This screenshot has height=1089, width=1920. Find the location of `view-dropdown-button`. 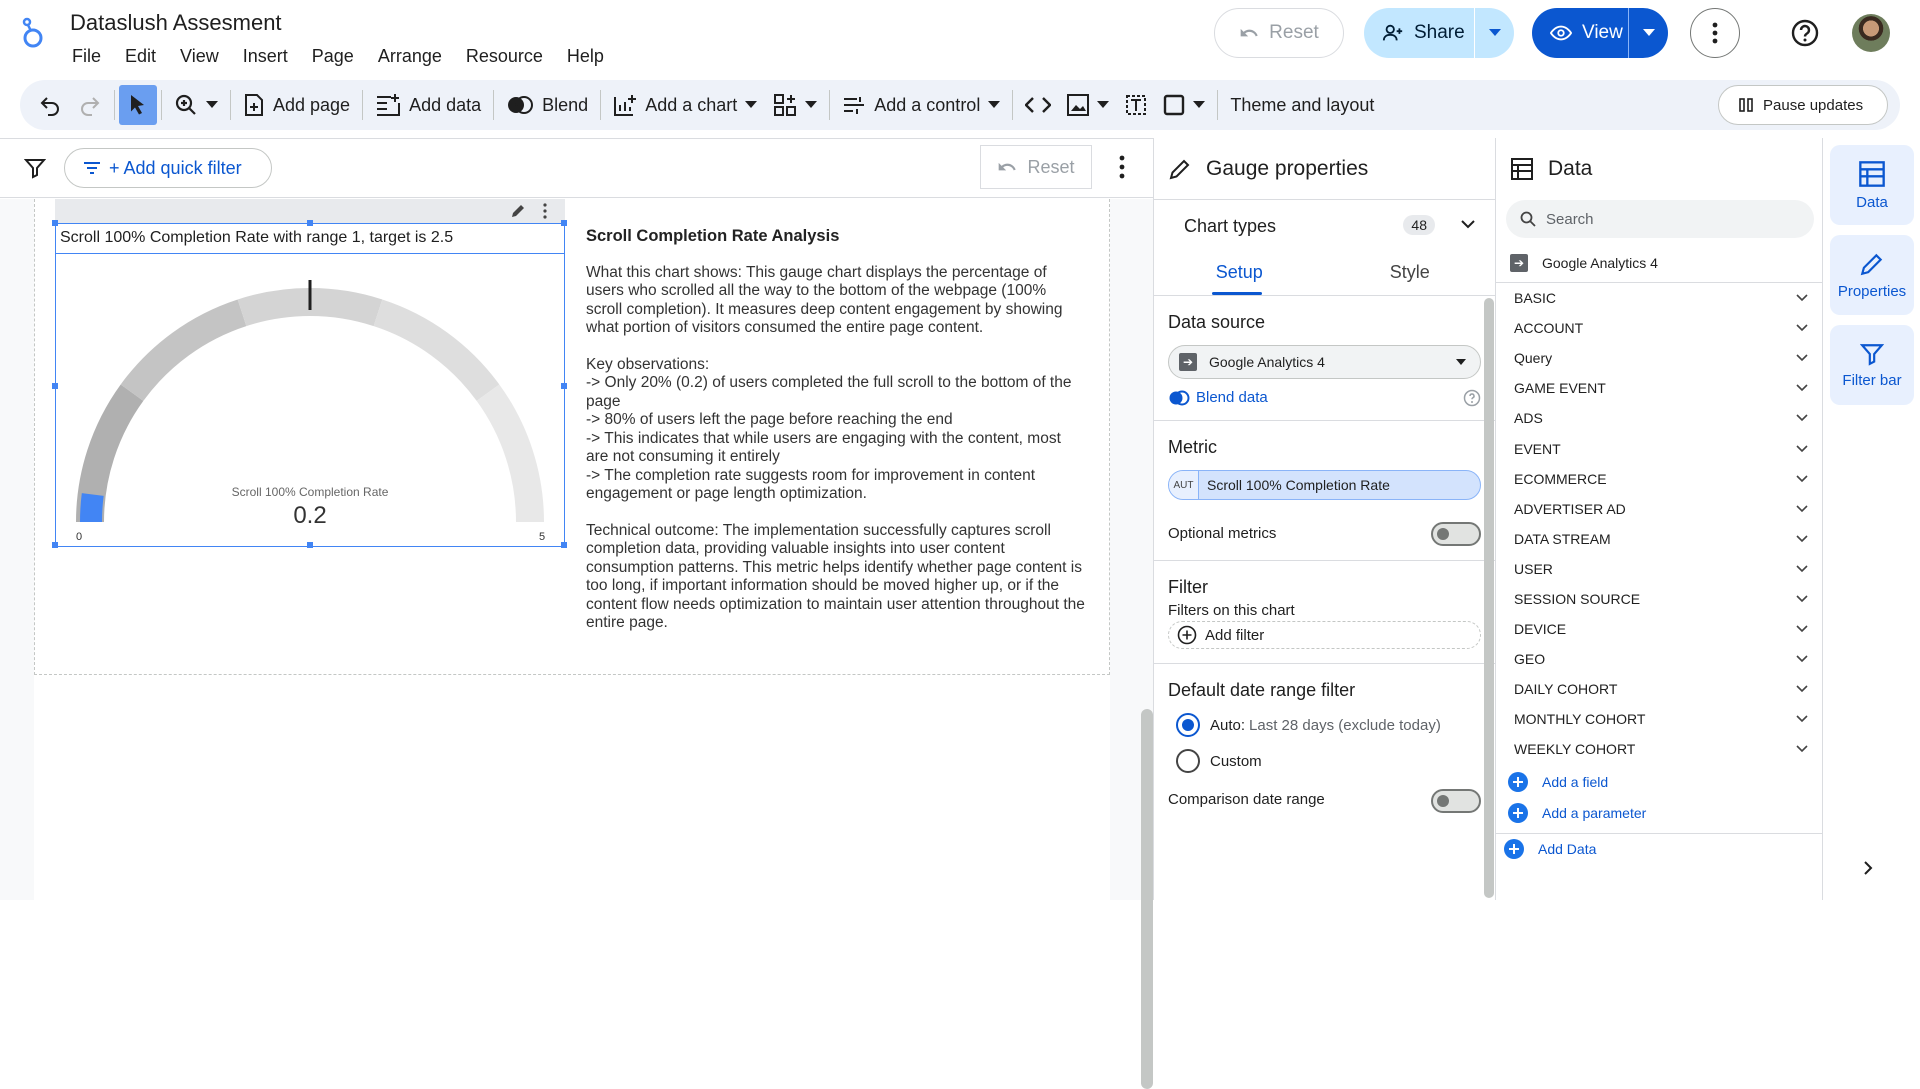

view-dropdown-button is located at coordinates (1648, 33).